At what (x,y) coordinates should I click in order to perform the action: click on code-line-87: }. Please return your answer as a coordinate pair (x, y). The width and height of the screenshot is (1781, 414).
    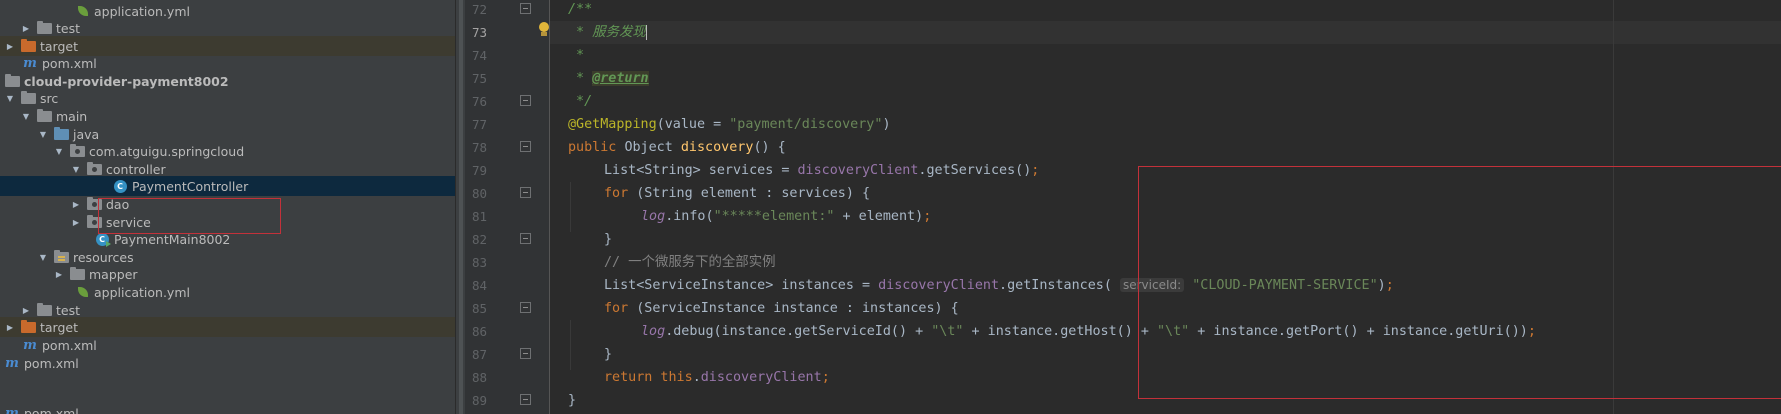
    Looking at the image, I should click on (608, 354).